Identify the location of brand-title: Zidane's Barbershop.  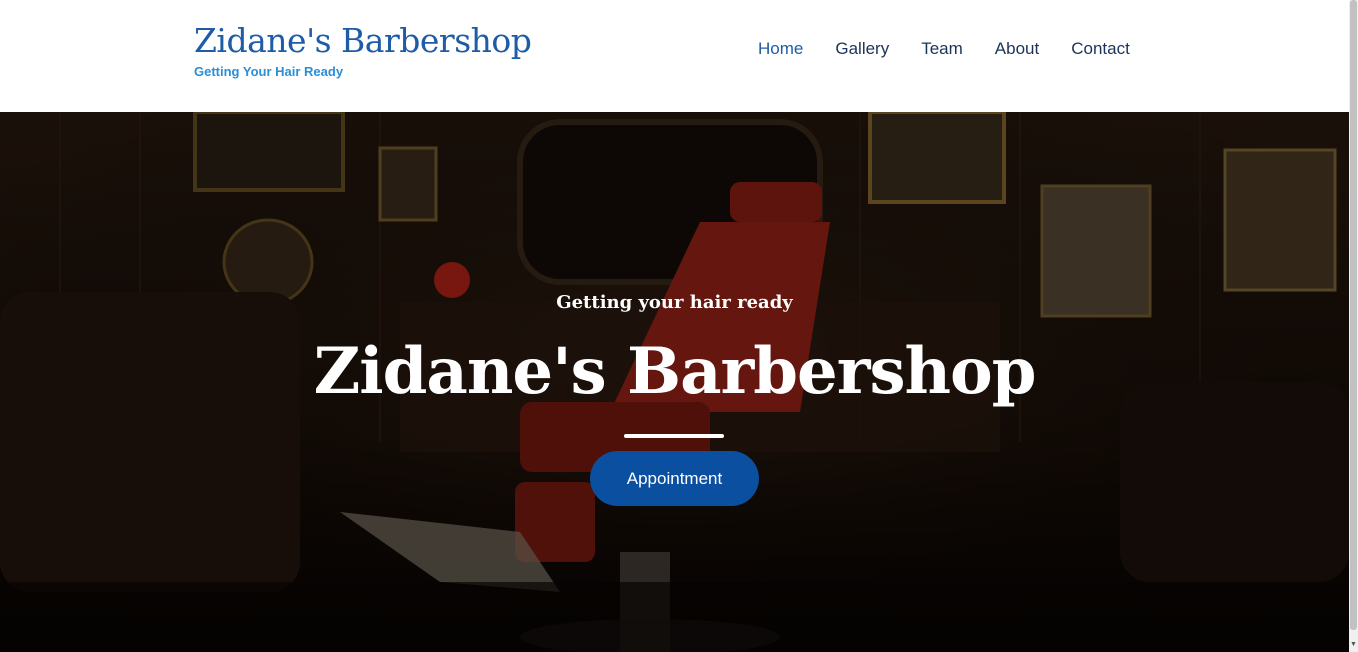
(363, 41).